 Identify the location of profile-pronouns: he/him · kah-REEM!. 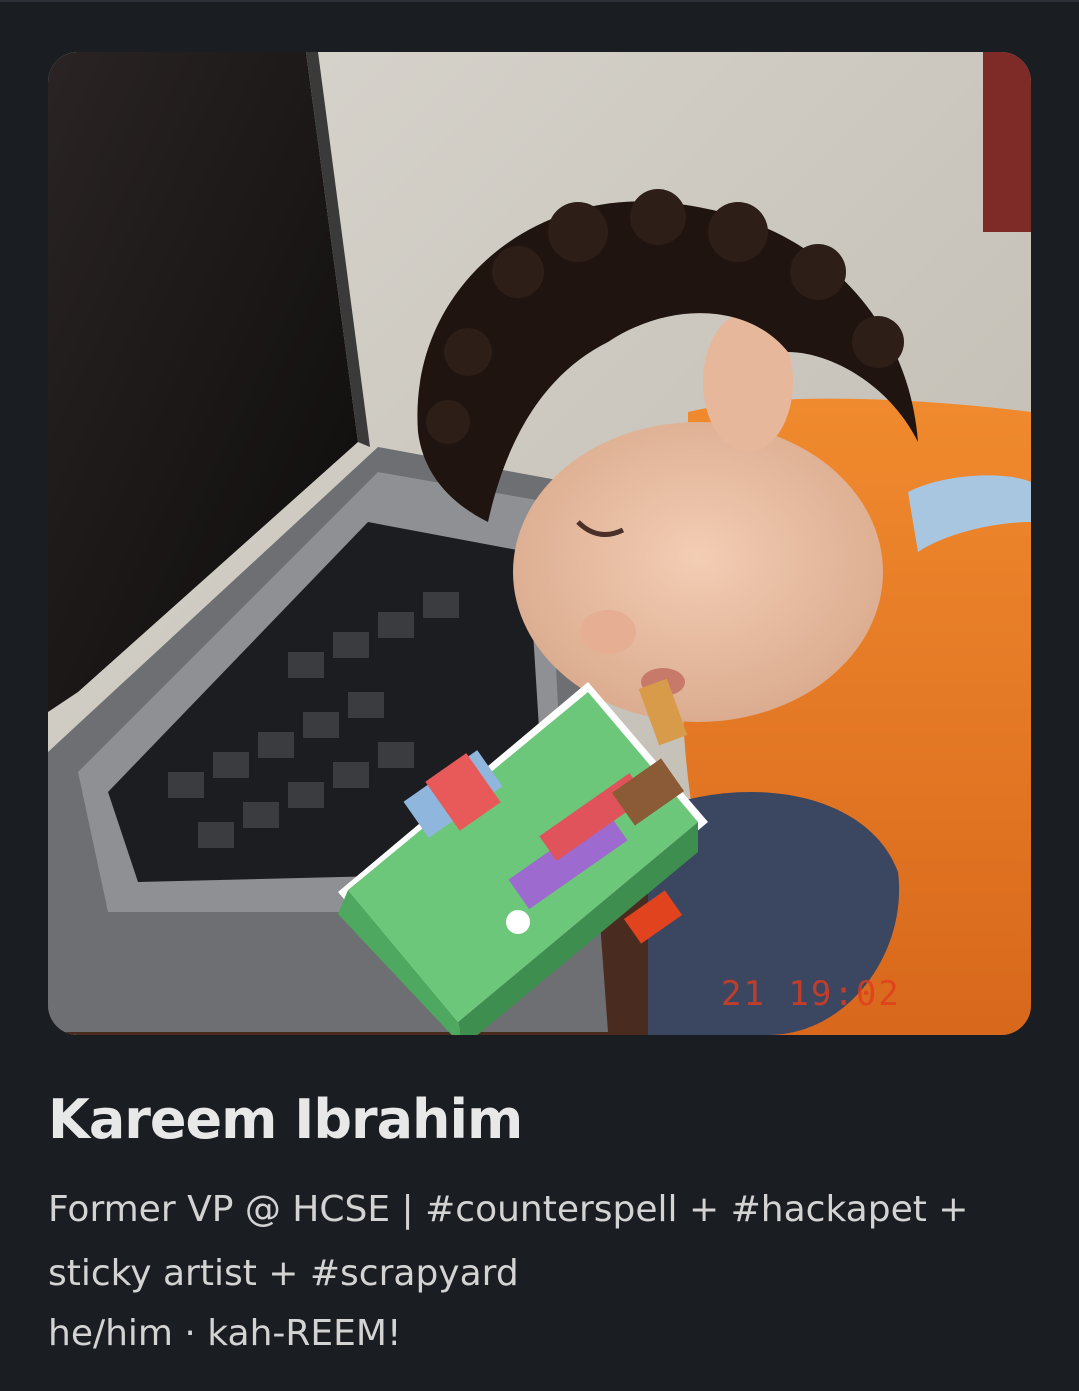
(225, 1333).